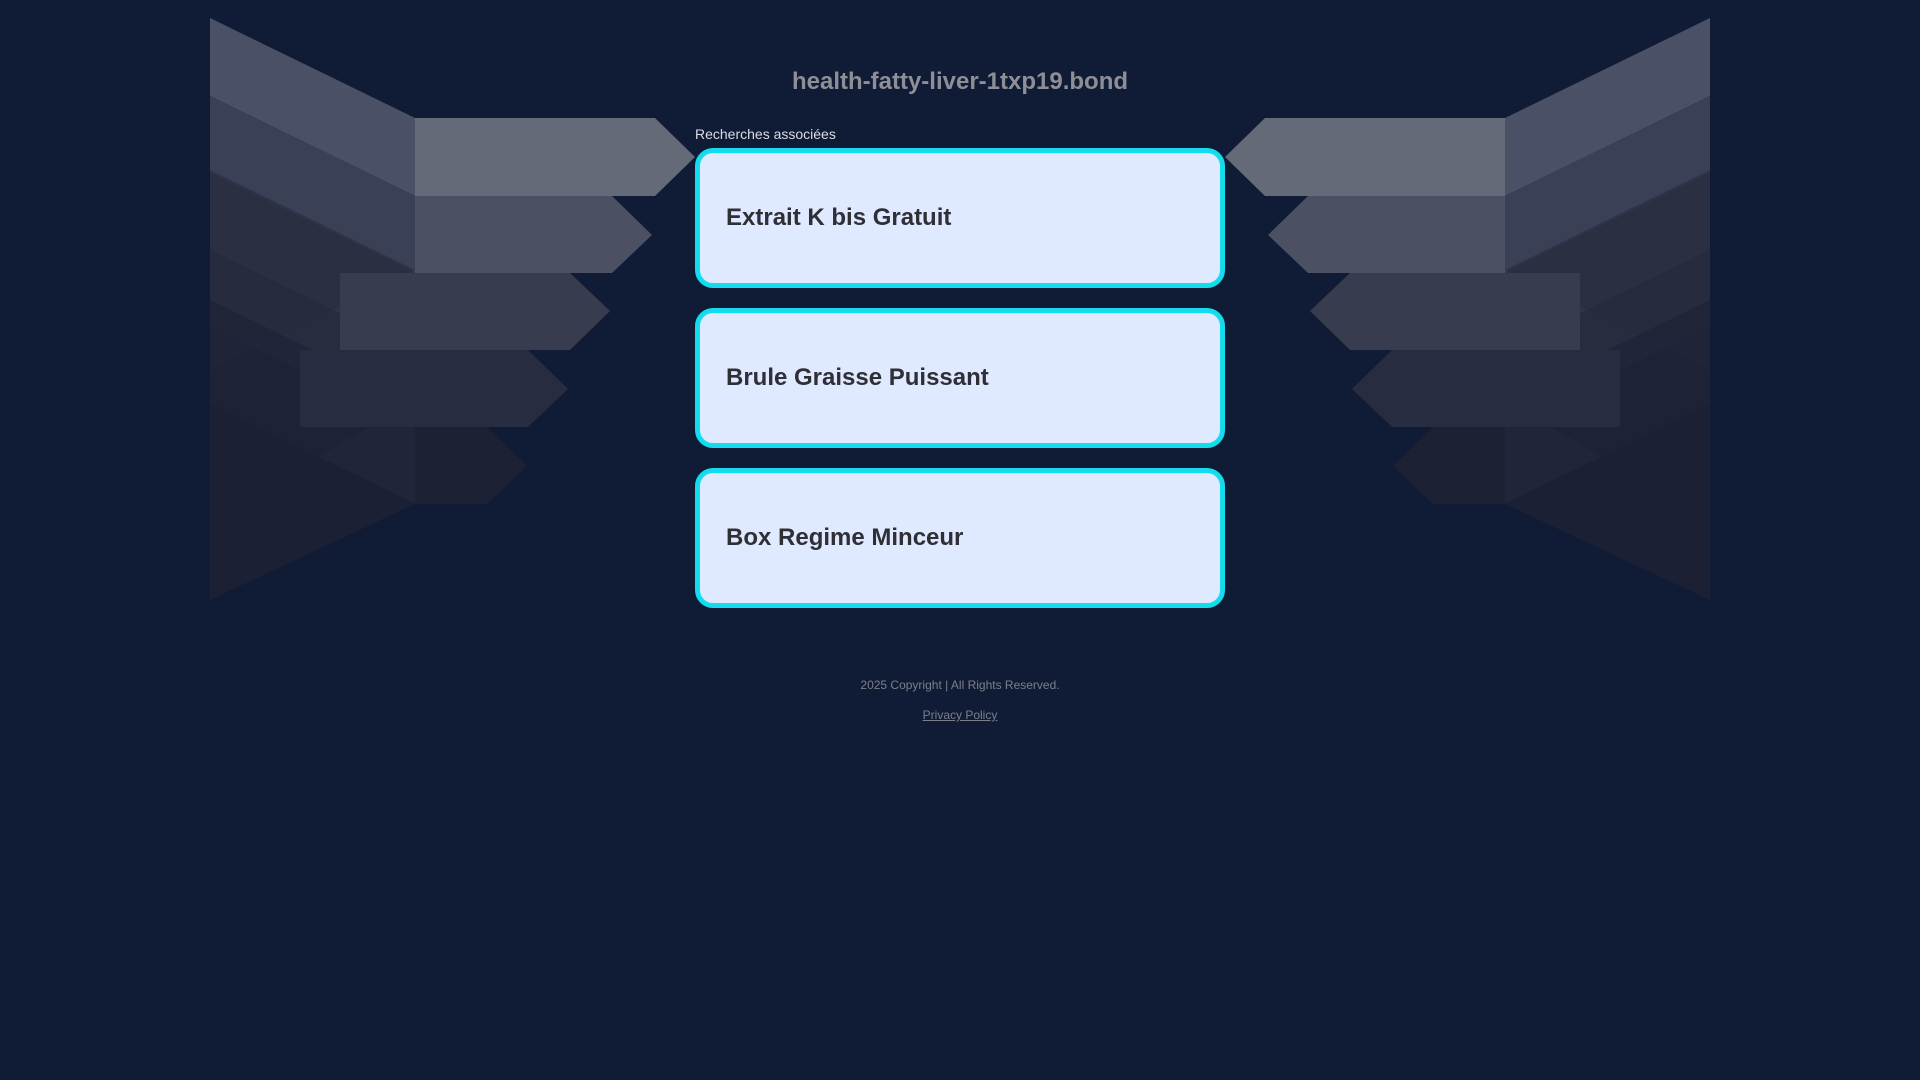  What do you see at coordinates (839, 217) in the screenshot?
I see `related-link-label: Extrait K bis Gratuit` at bounding box center [839, 217].